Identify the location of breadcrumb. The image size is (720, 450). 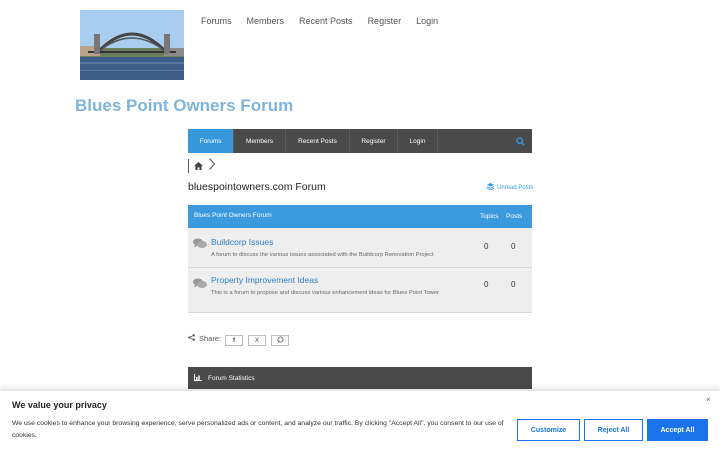
(202, 166).